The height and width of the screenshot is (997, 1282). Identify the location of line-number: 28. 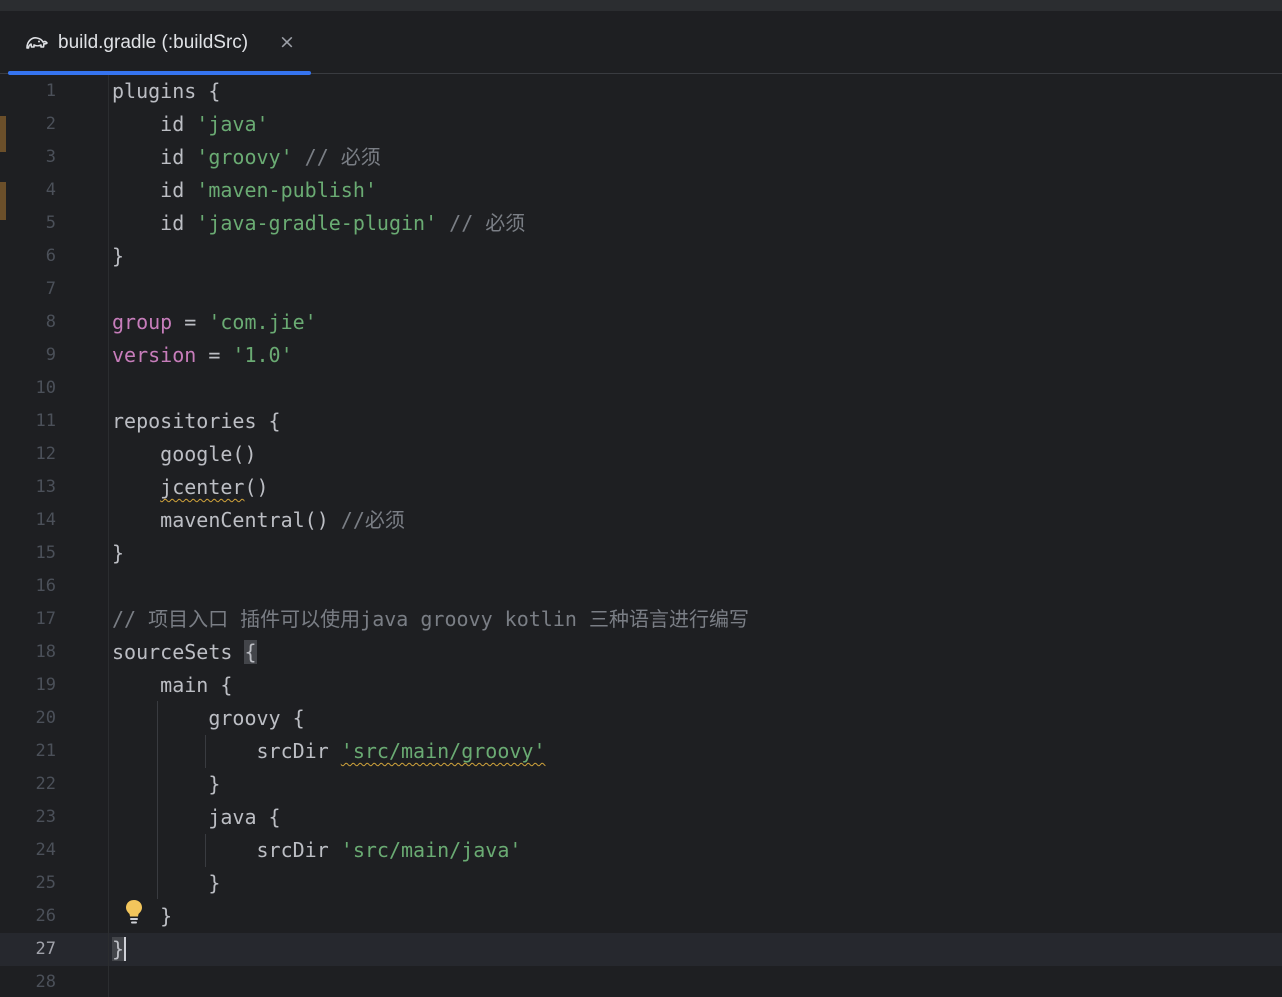
(45, 982).